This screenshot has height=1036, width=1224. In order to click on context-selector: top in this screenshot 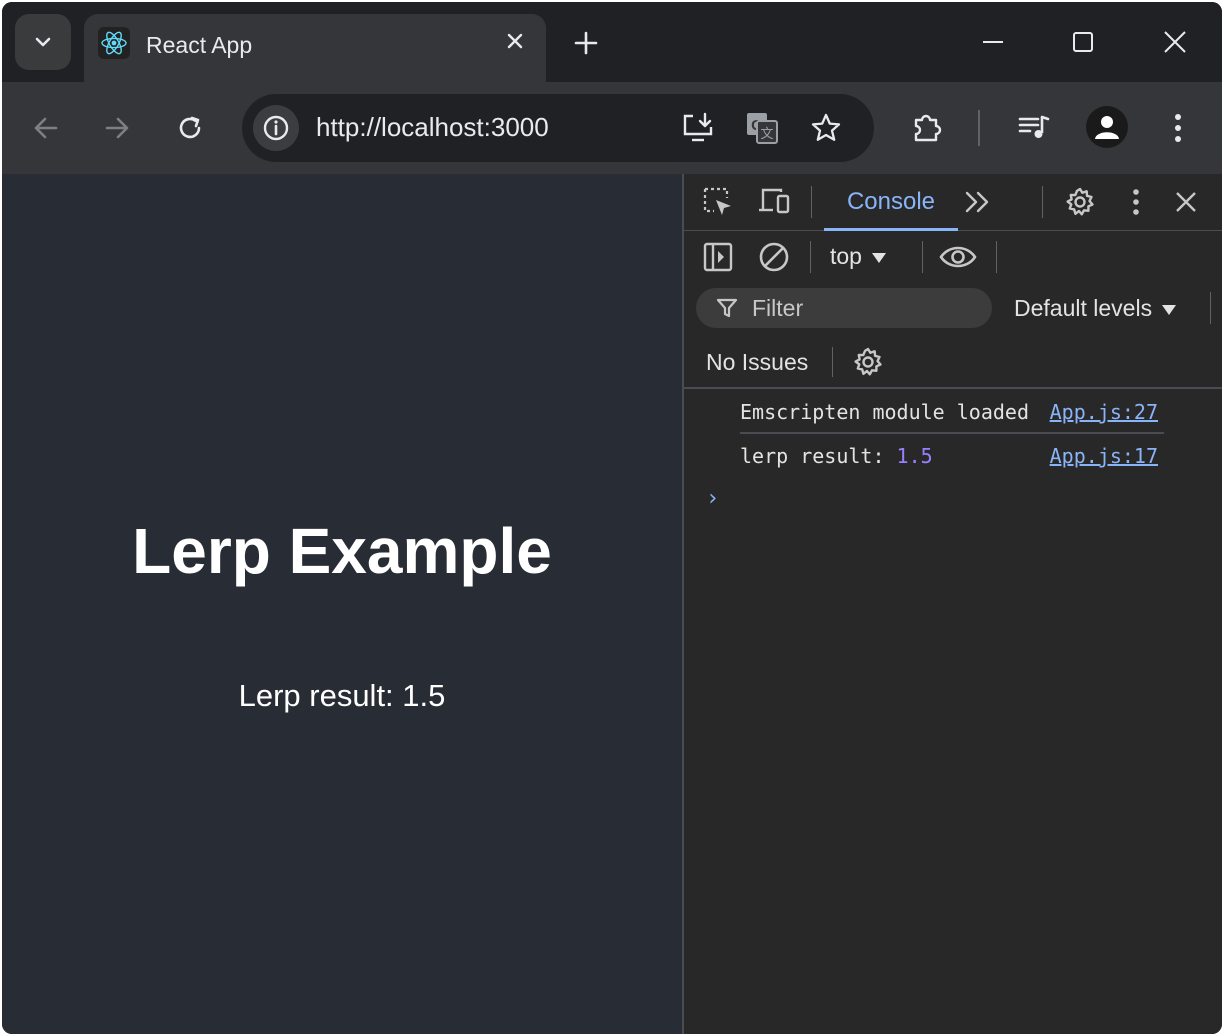, I will do `click(858, 256)`.